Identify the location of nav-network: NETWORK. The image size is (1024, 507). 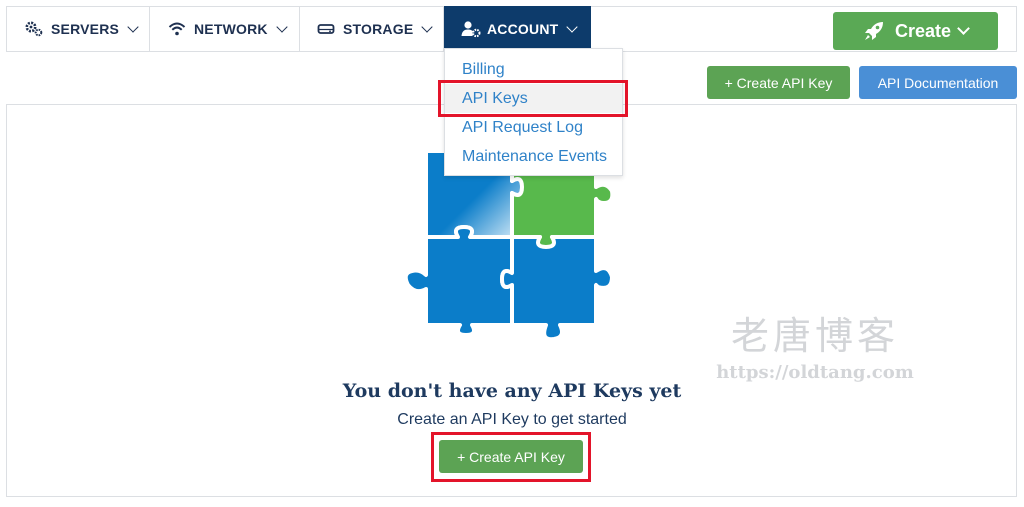
(225, 29).